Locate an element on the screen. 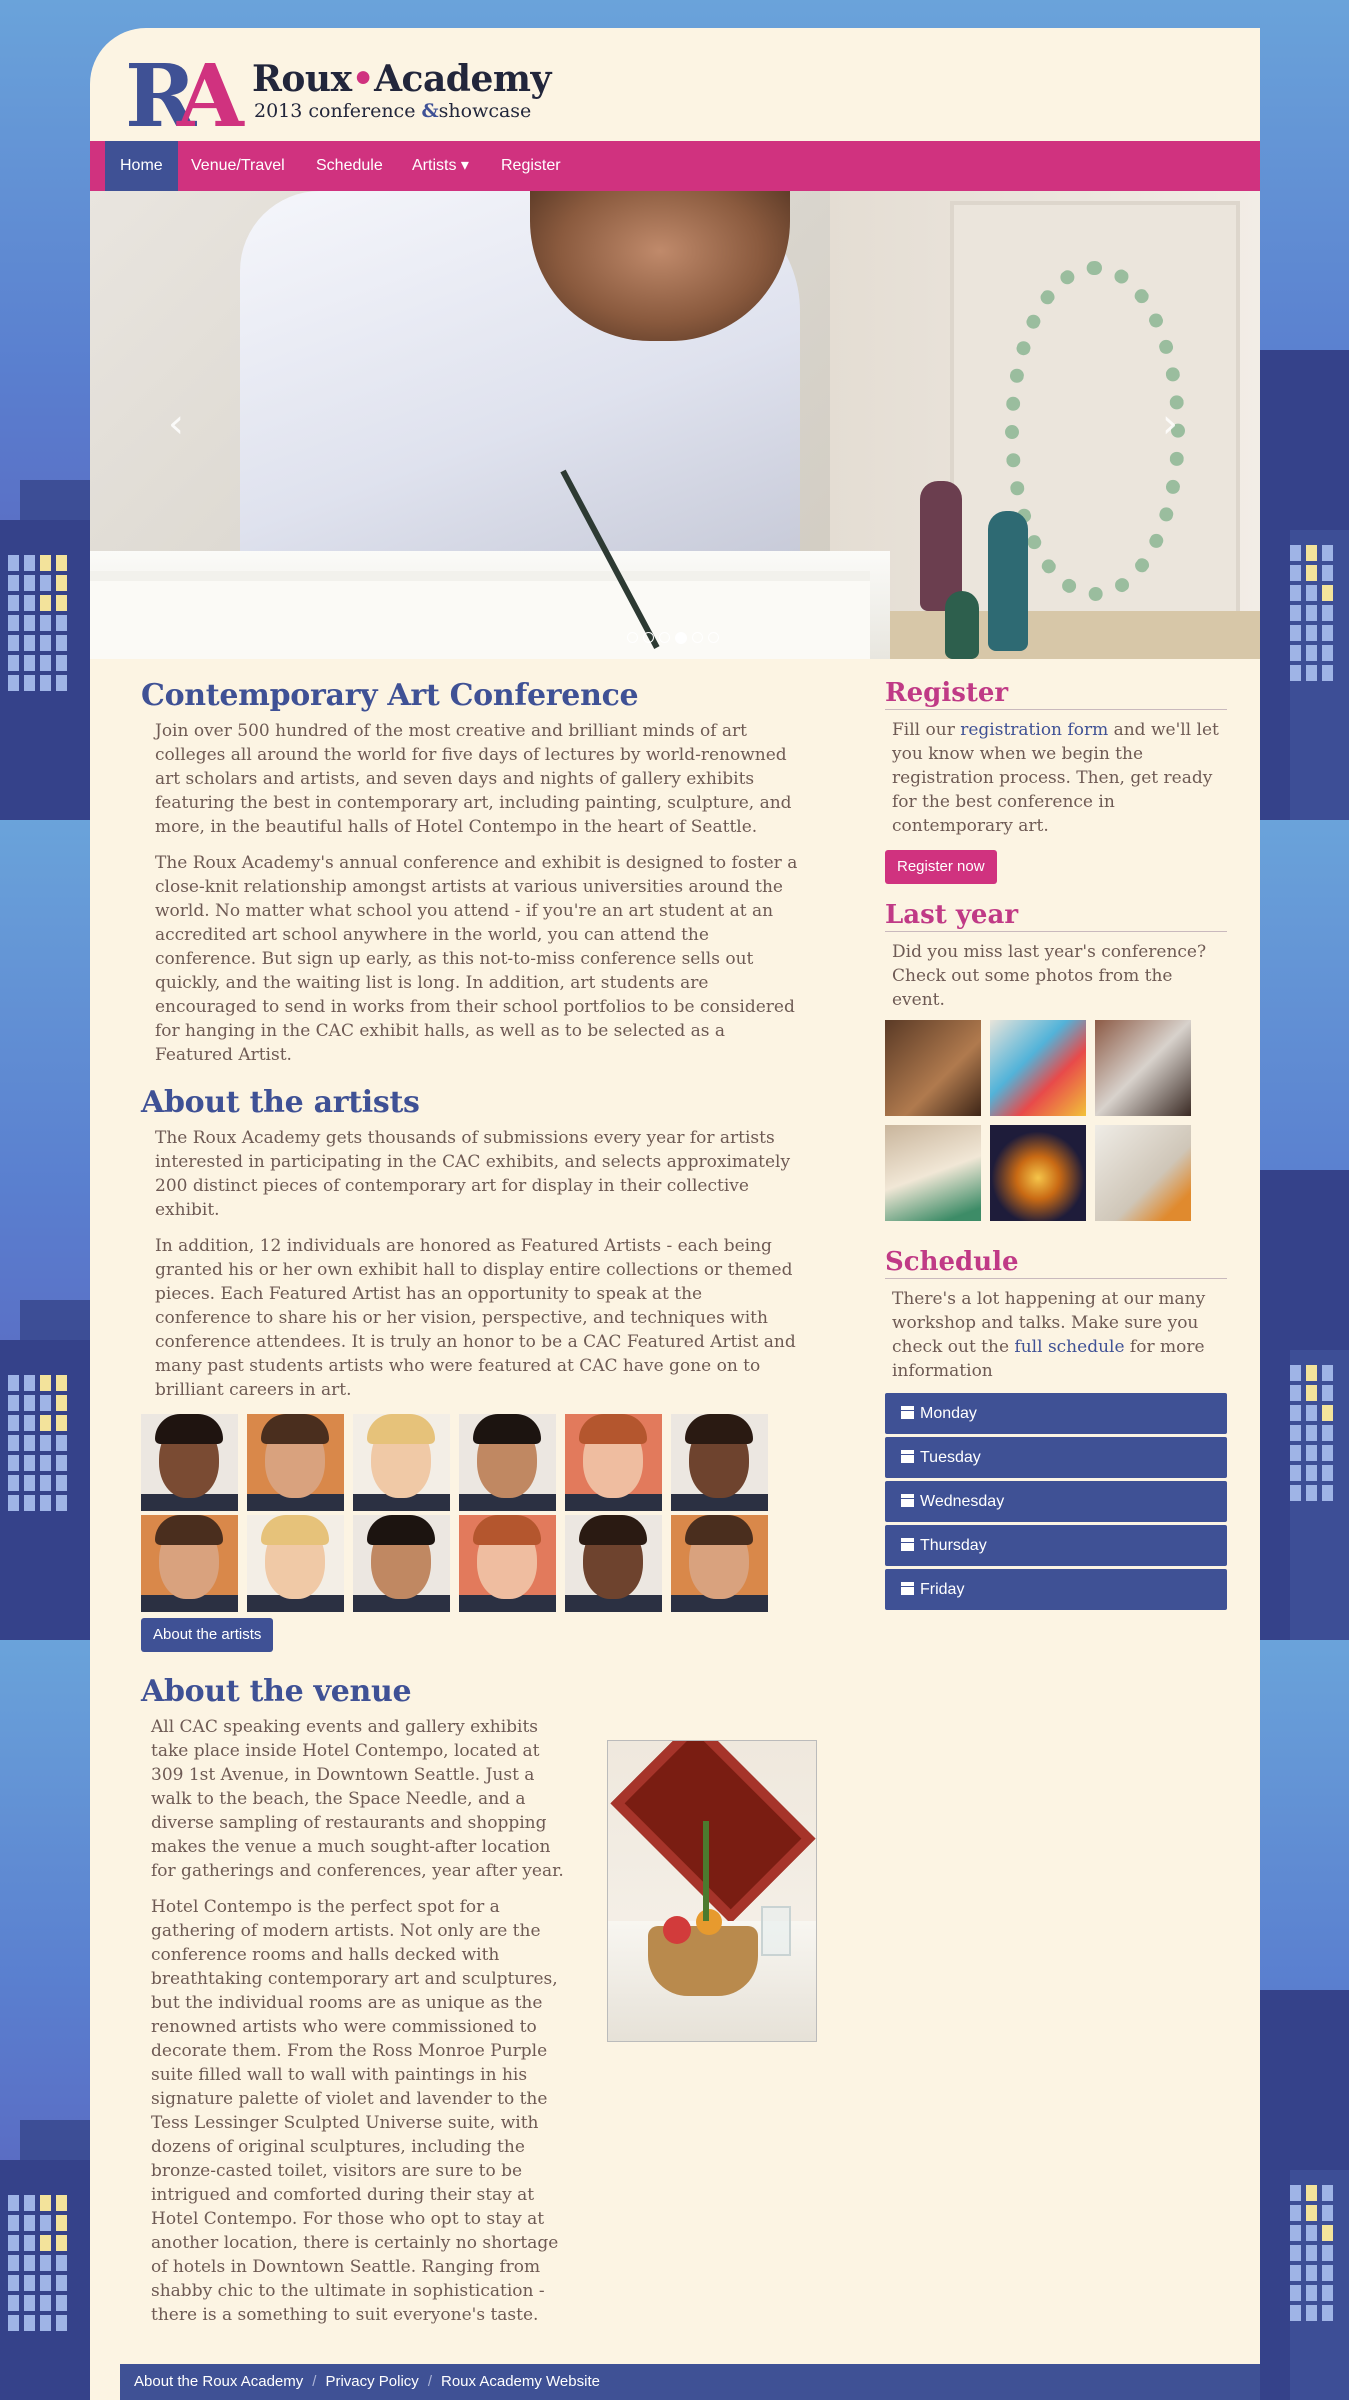 This screenshot has height=2400, width=1349. schedule-heading: Schedule is located at coordinates (1056, 1263).